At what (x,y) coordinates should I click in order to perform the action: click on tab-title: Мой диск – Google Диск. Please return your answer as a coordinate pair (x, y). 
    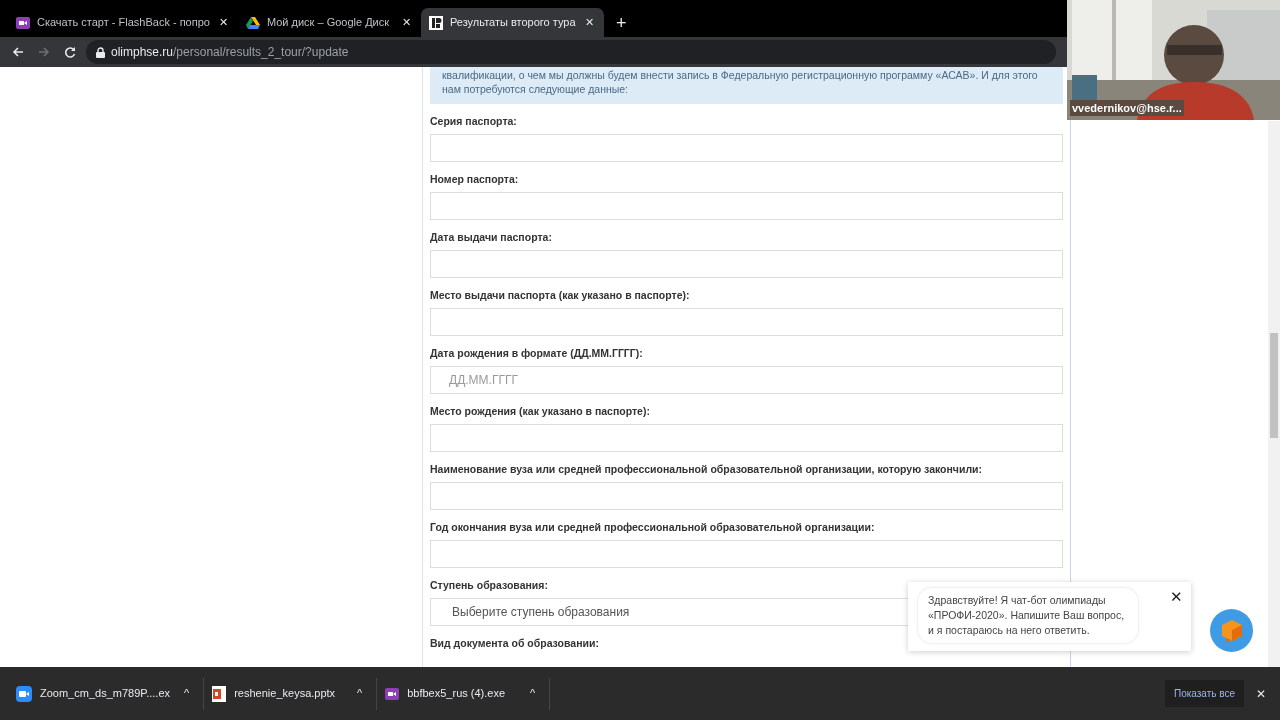
    Looking at the image, I should click on (328, 23).